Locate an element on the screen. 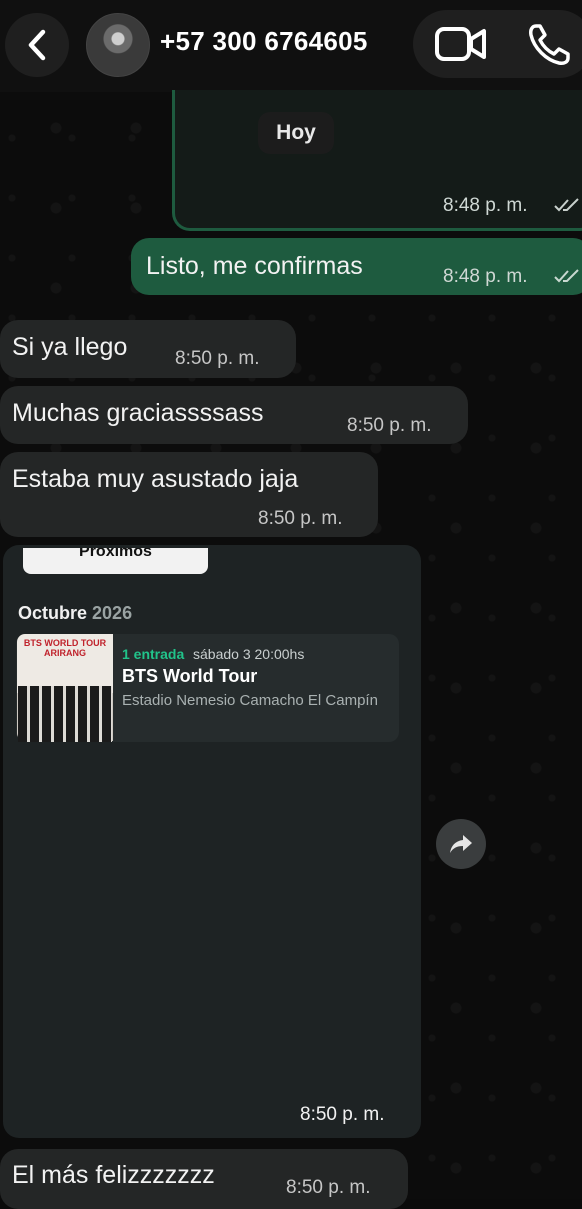 The image size is (582, 1209). month-label: Octubre is located at coordinates (53, 613).